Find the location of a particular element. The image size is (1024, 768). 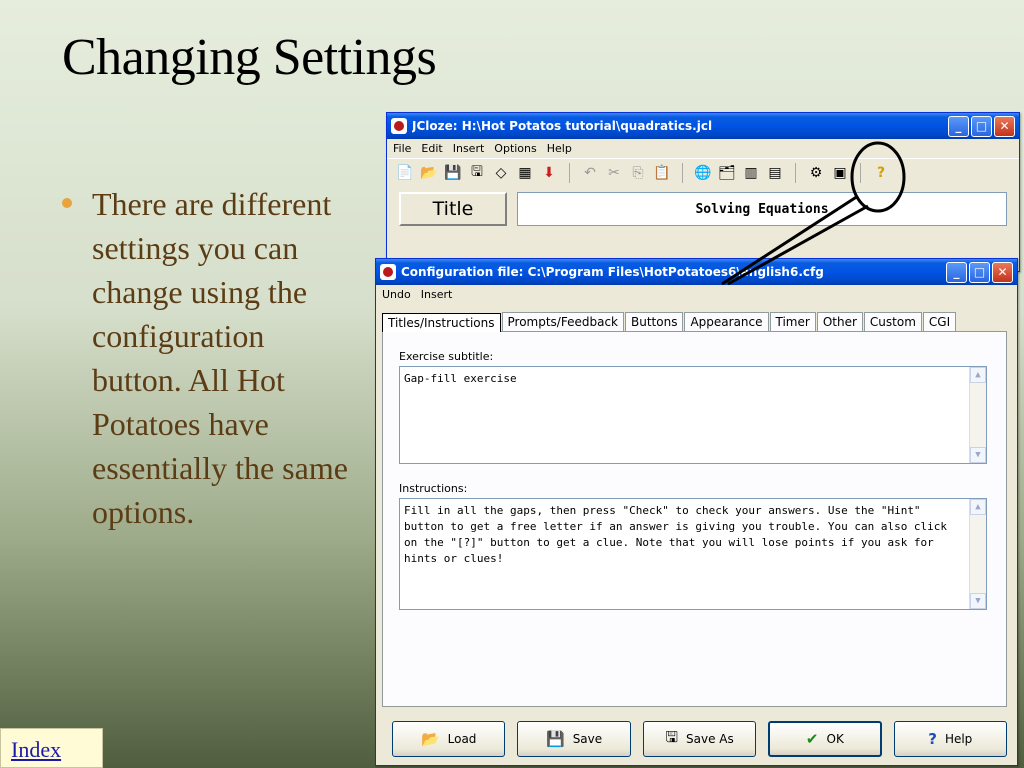

subtitle-text: Gap-fill exercise is located at coordinates (460, 378).